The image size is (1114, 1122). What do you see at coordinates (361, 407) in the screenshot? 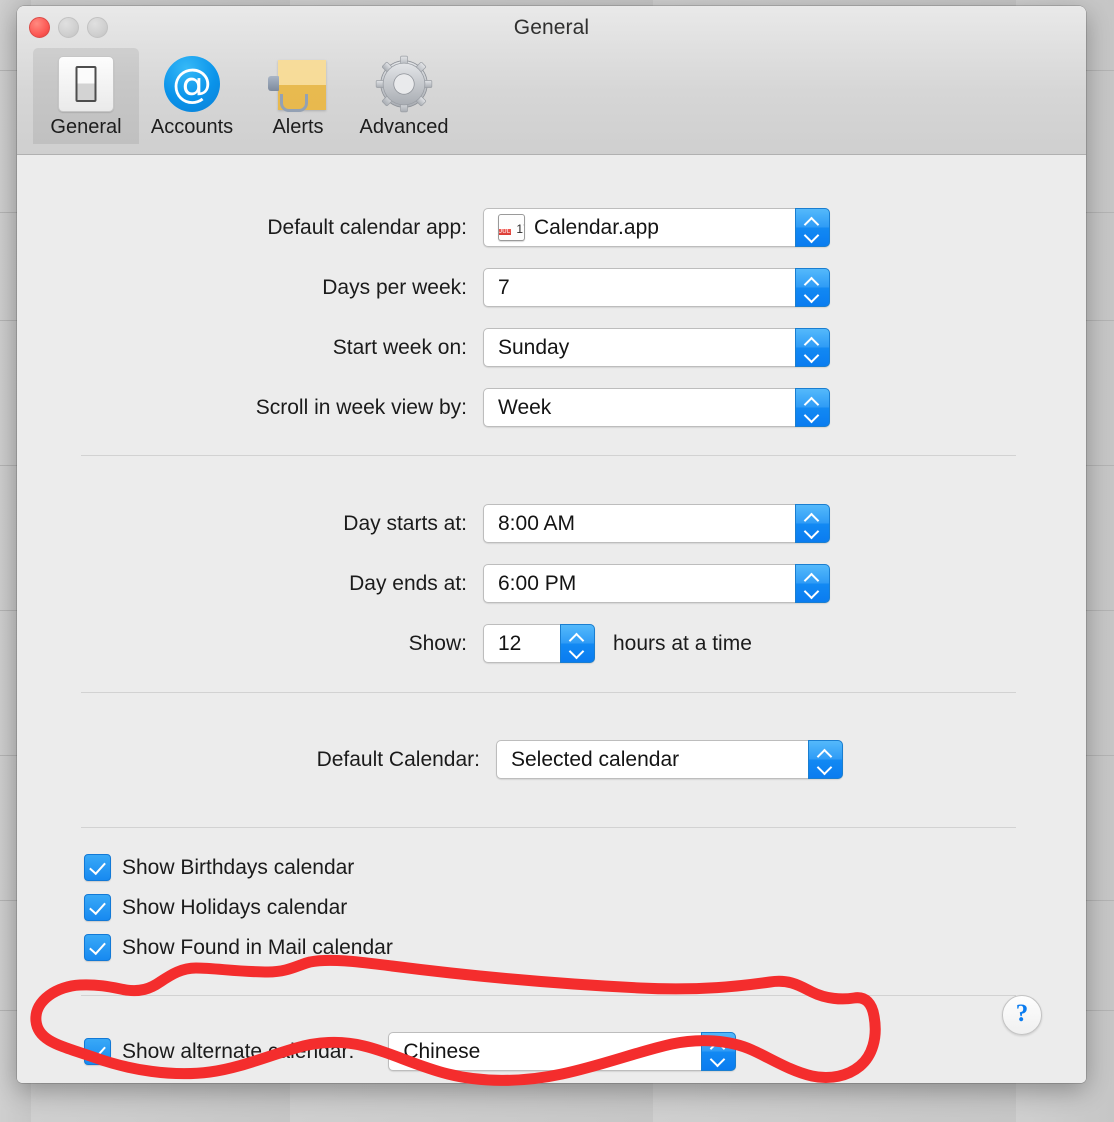
I see `label-scroll-in-week-view: Scroll in week view by:` at bounding box center [361, 407].